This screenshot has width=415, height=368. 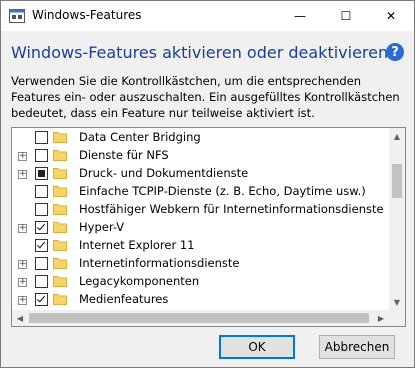 I want to click on cancel-button: Abbrechen, so click(x=357, y=347).